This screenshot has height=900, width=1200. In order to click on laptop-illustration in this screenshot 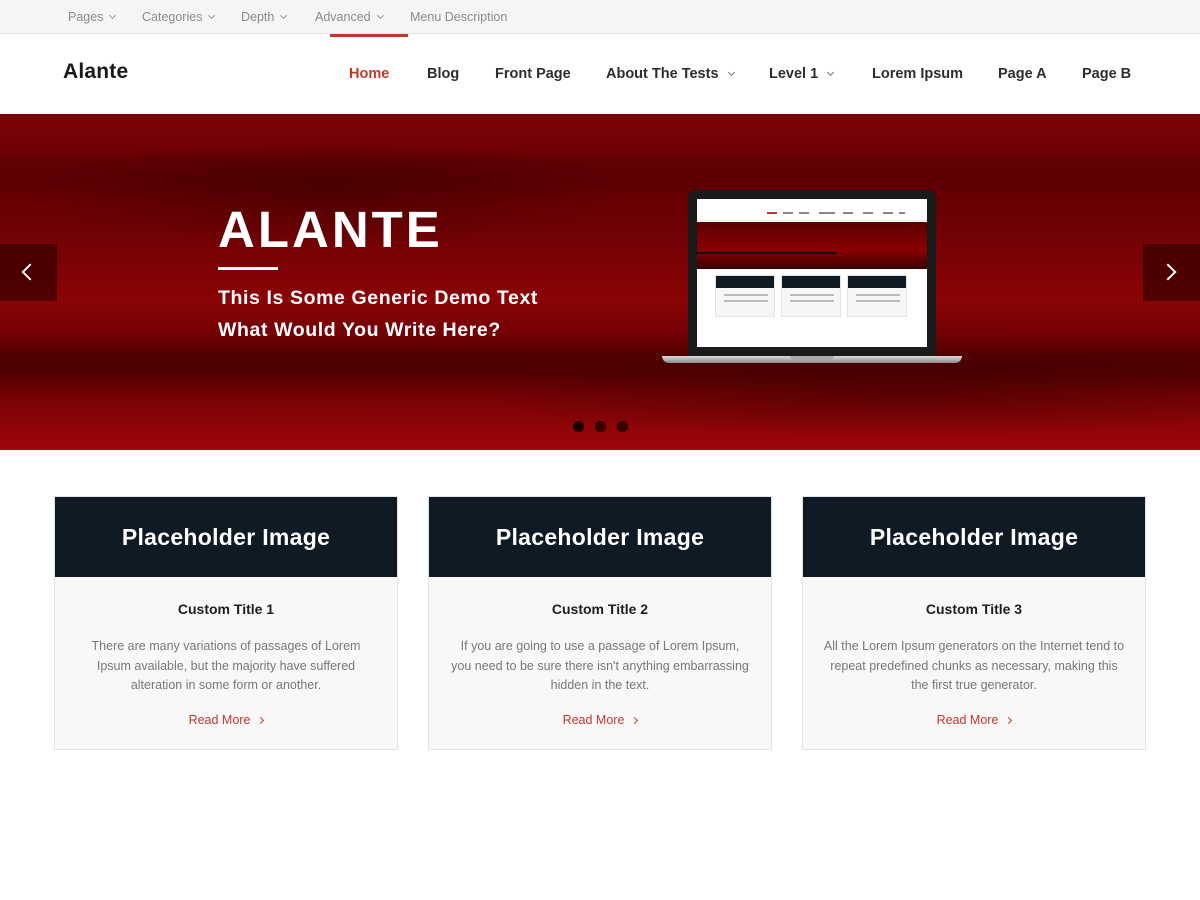, I will do `click(812, 279)`.